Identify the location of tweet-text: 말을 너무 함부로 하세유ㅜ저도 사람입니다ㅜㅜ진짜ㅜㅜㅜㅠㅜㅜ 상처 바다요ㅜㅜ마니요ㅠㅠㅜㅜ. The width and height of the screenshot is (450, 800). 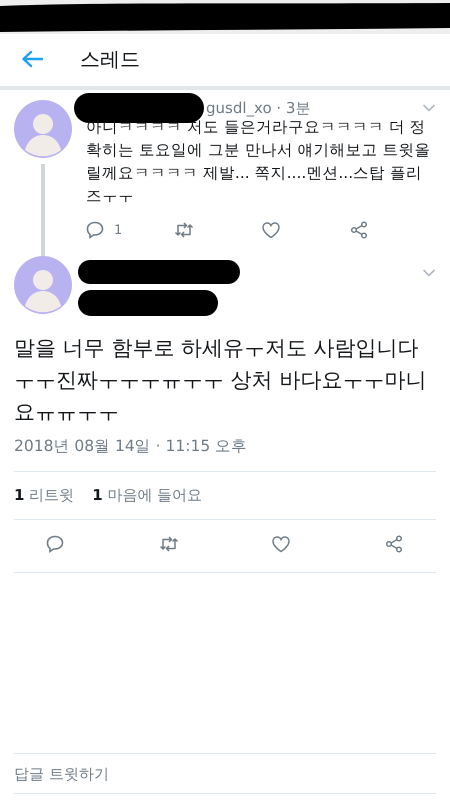
(220, 380).